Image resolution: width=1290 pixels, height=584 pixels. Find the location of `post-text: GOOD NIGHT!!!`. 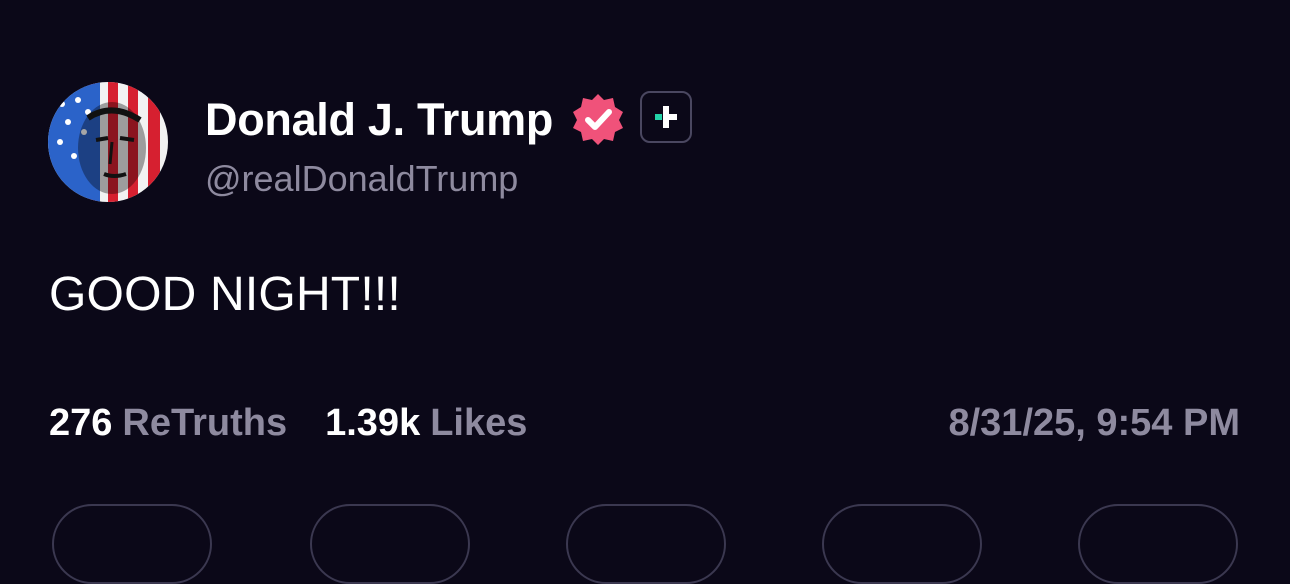

post-text: GOOD NIGHT!!! is located at coordinates (225, 294).